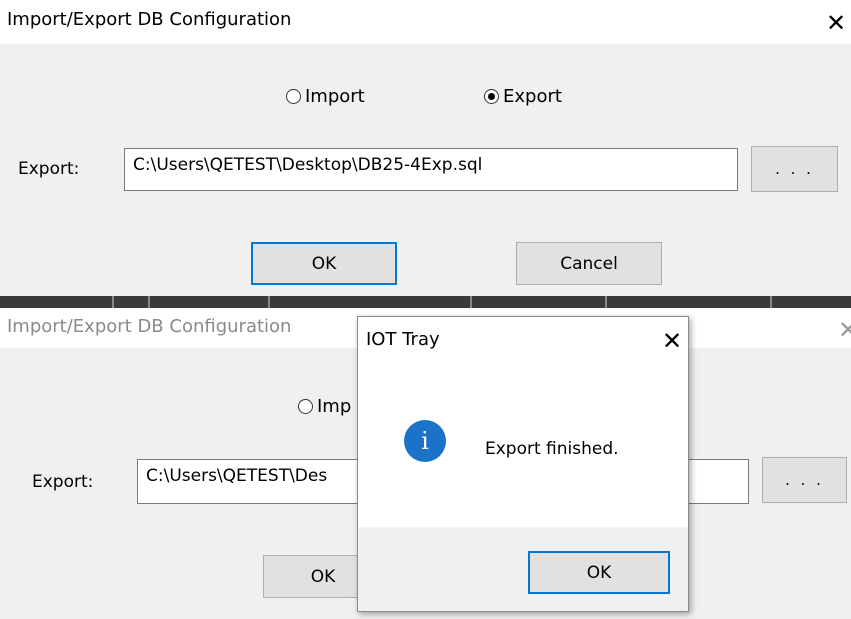  What do you see at coordinates (425, 22) in the screenshot?
I see `title-bar: Import/Export DB Configuration ✕` at bounding box center [425, 22].